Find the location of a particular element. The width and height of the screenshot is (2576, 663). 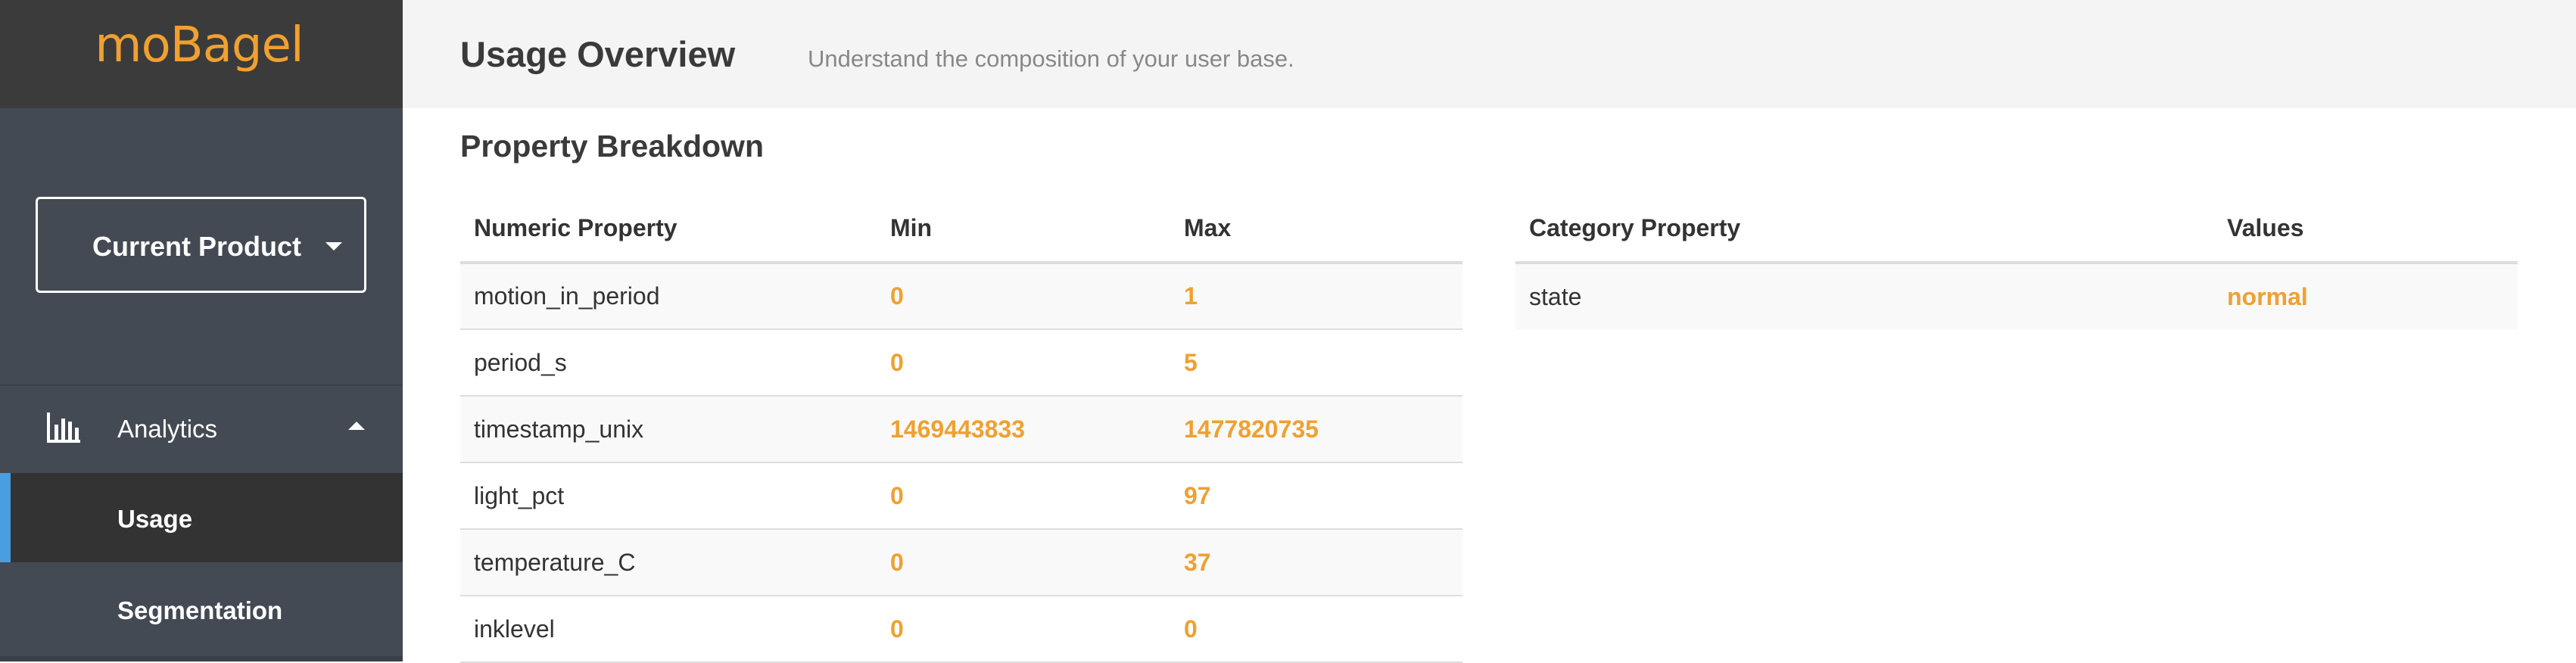

section-title: Property Breakdown is located at coordinates (612, 146).